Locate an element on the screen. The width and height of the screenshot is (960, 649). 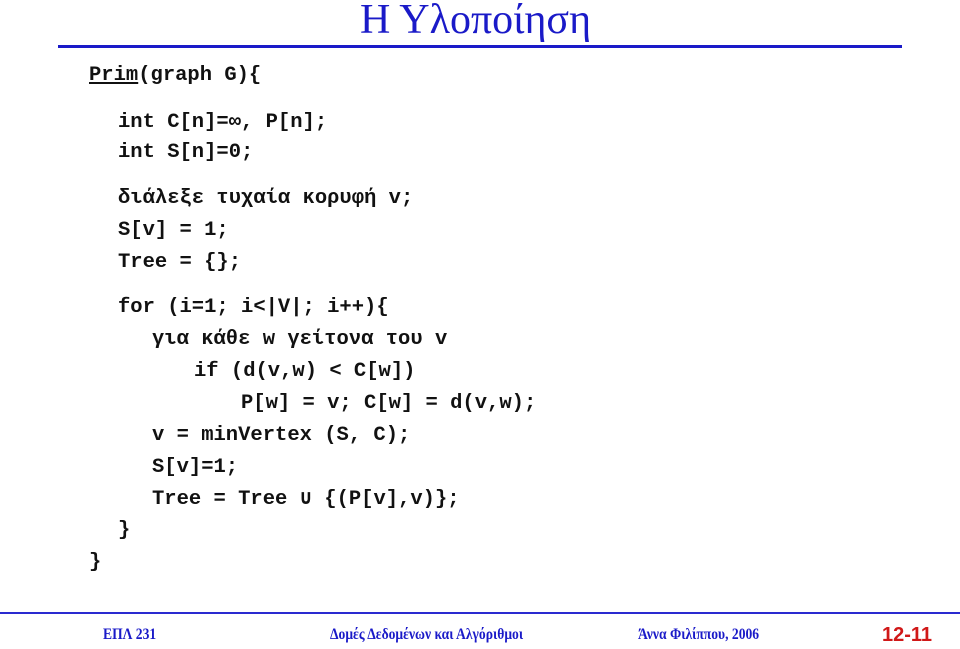
code-signature: Prim(graph G){ is located at coordinates (175, 76).